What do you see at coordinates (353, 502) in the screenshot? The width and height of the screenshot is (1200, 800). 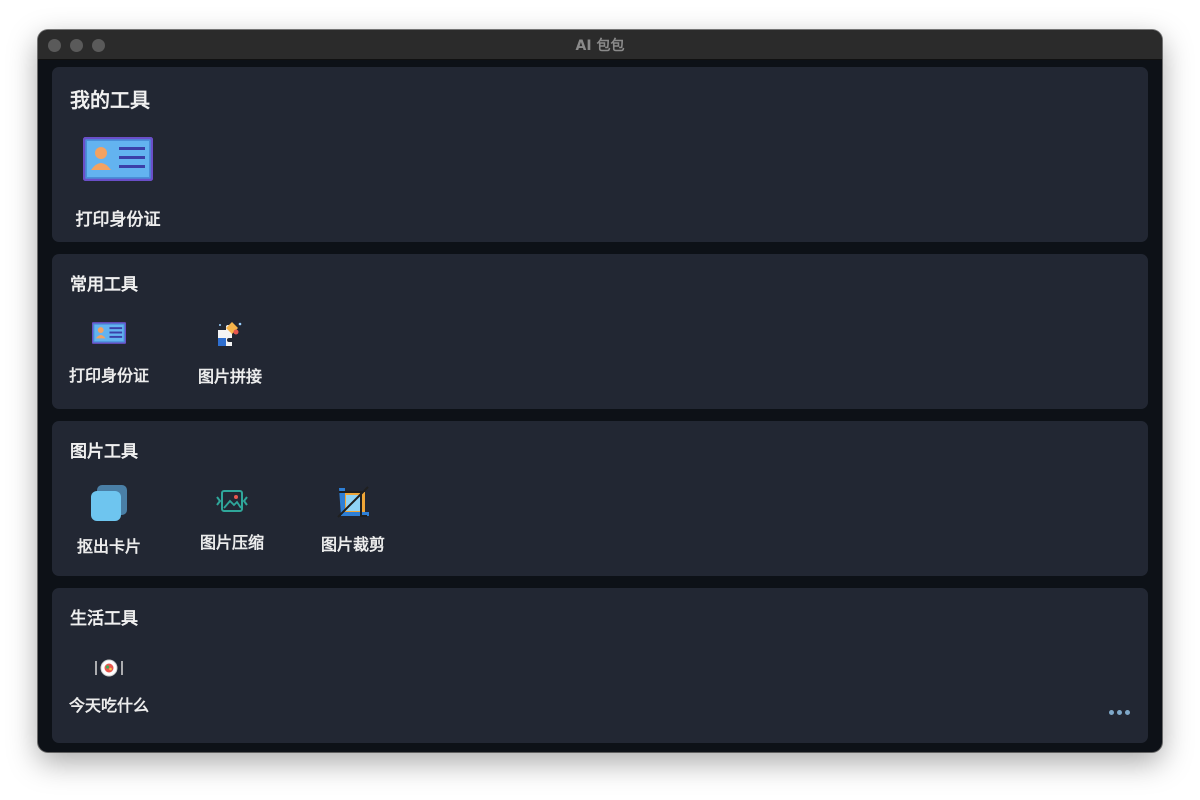 I see `crop-icon` at bounding box center [353, 502].